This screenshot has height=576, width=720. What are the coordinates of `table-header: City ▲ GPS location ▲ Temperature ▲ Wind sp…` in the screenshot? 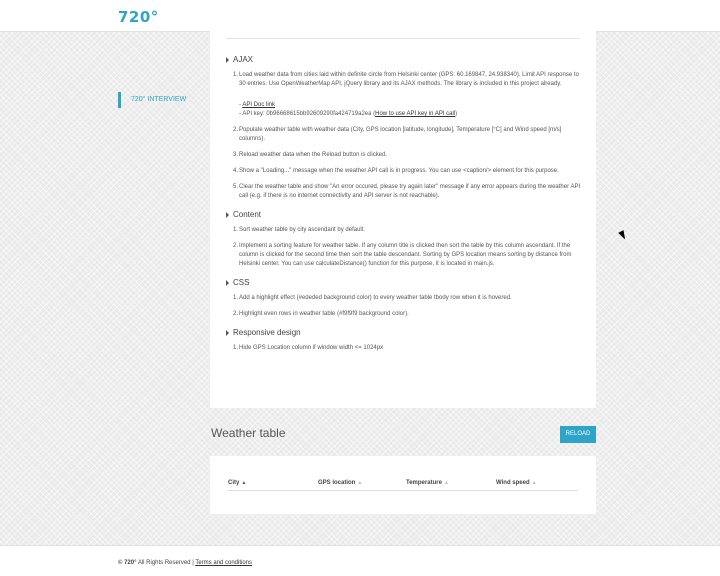 It's located at (403, 484).